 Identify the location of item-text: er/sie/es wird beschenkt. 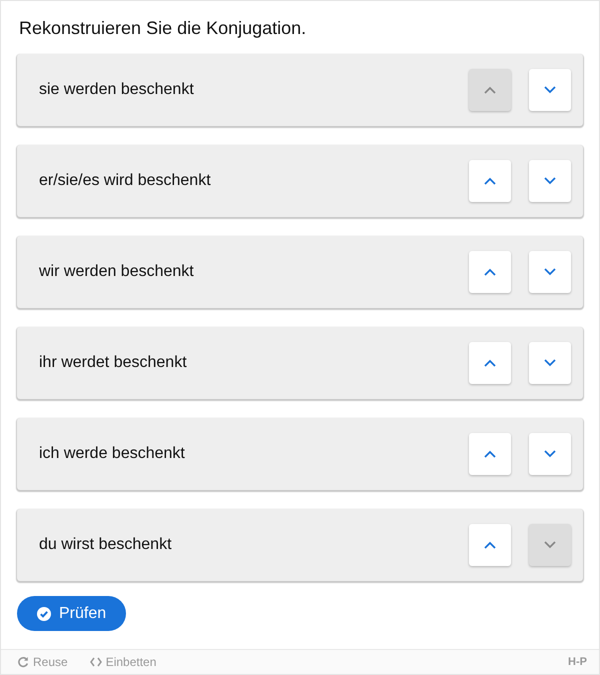
(125, 181).